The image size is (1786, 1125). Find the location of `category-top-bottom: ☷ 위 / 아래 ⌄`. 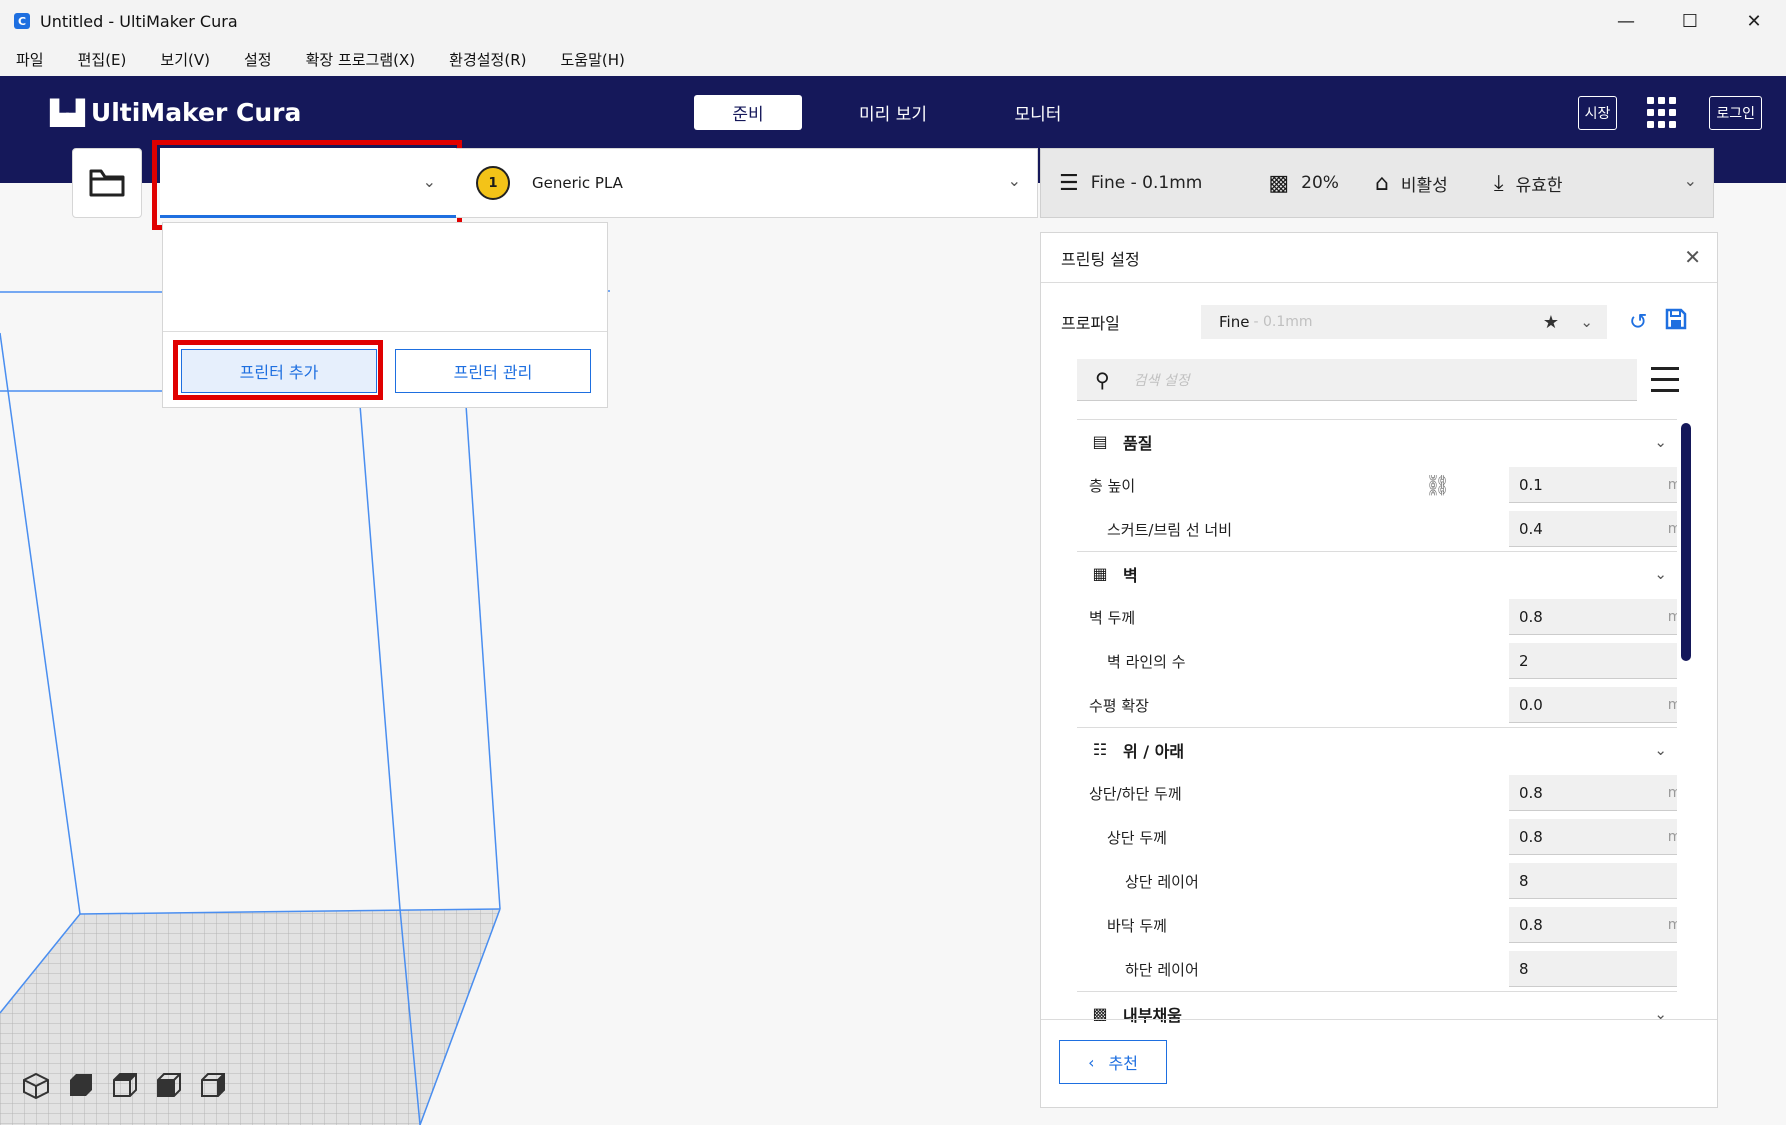

category-top-bottom: ☷ 위 / 아래 ⌄ is located at coordinates (1377, 749).